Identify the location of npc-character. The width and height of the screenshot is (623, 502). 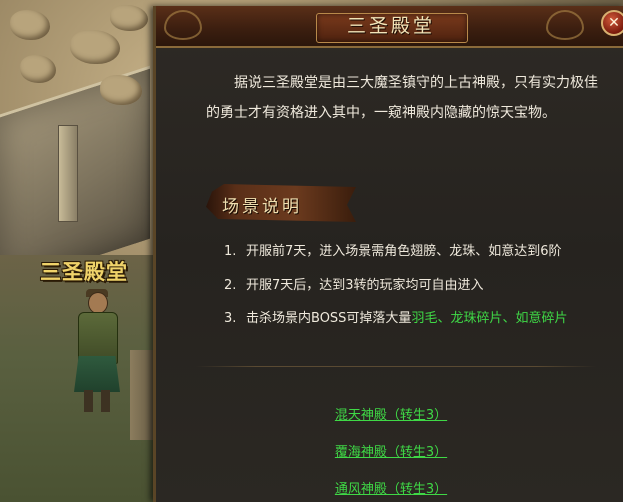
(97, 353).